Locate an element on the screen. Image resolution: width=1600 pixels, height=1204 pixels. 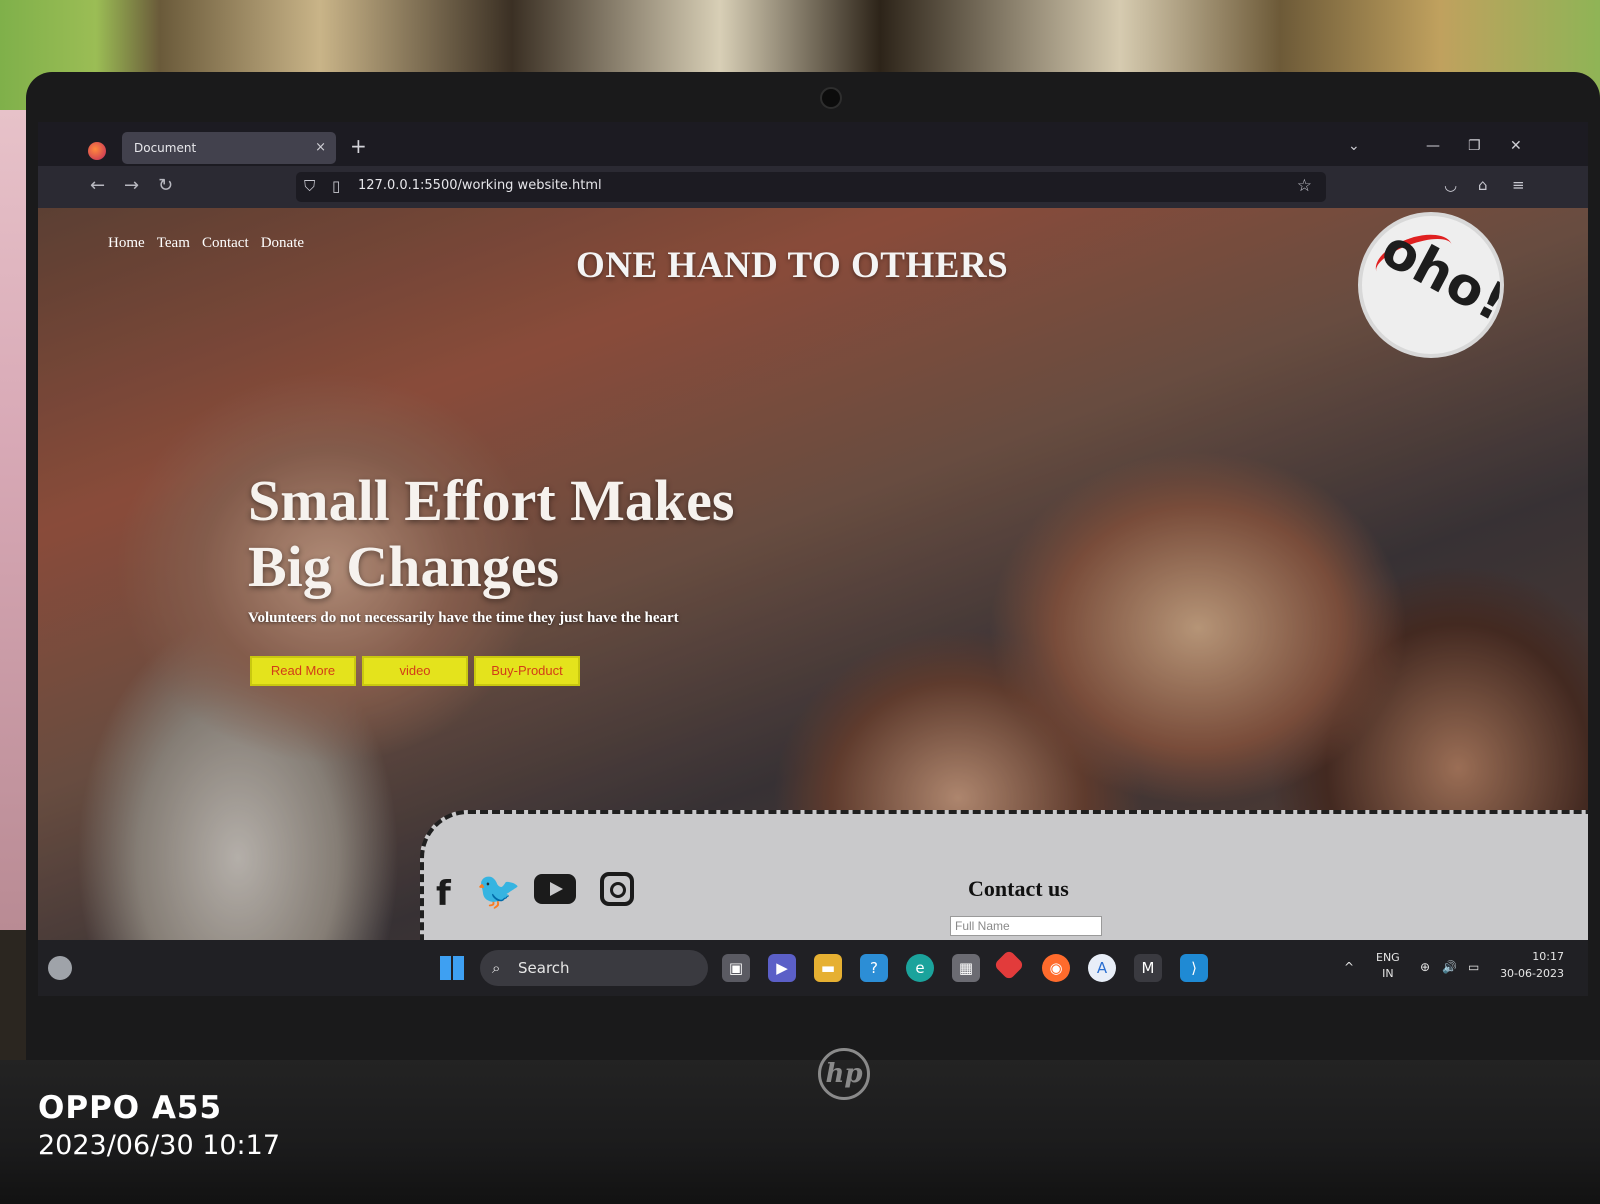
camera-brand: OPPO A55 is located at coordinates (130, 1108).